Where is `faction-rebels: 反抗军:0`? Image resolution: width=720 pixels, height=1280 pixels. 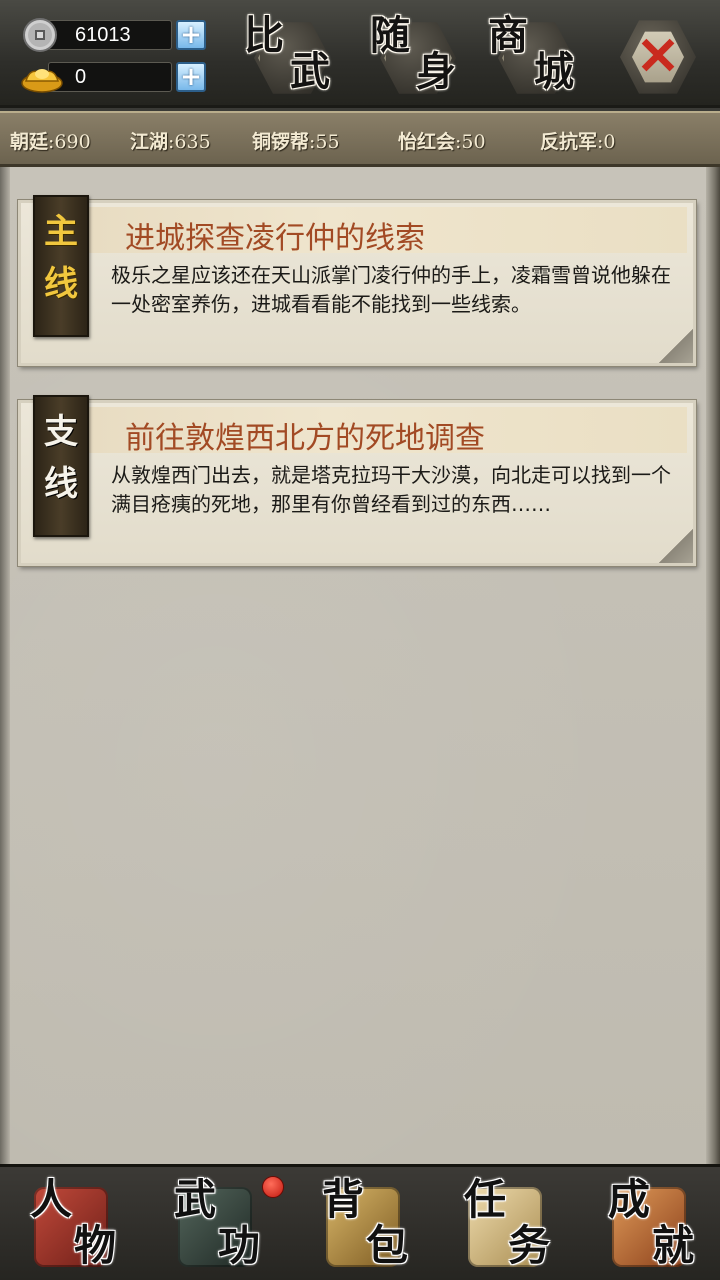
faction-rebels: 反抗军:0 is located at coordinates (578, 142).